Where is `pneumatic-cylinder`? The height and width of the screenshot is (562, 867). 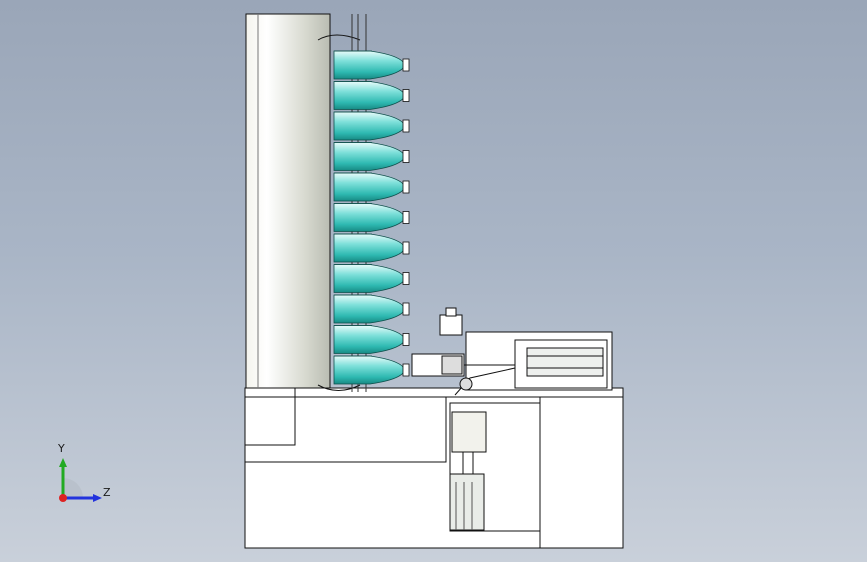 pneumatic-cylinder is located at coordinates (565, 362).